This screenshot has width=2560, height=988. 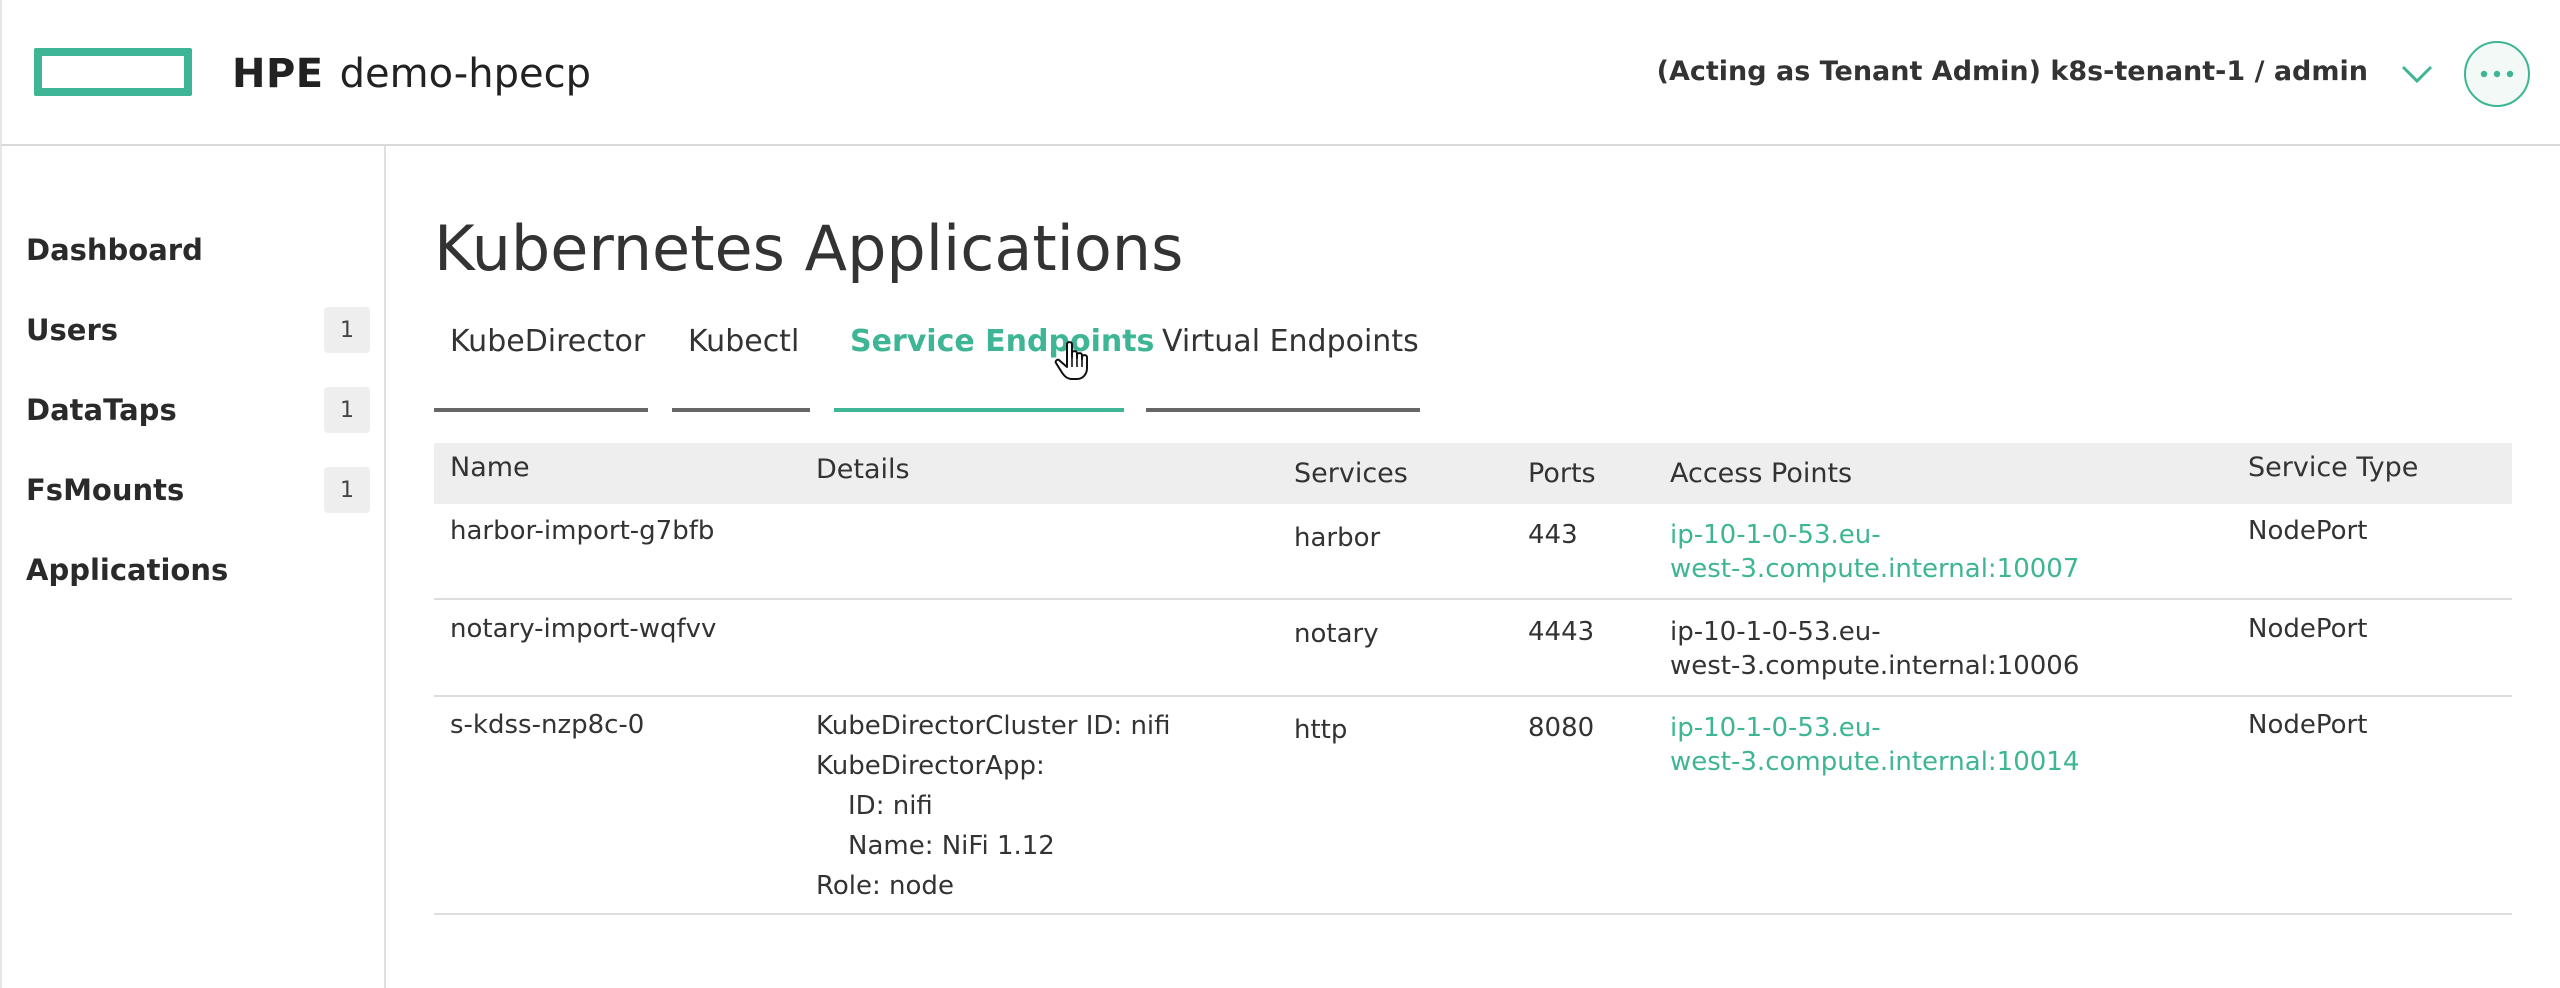 What do you see at coordinates (1336, 634) in the screenshot?
I see `row-2-services: notary` at bounding box center [1336, 634].